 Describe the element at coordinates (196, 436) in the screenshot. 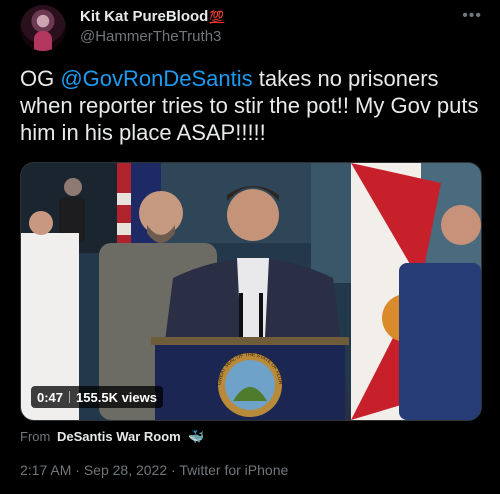

I see `whale-icon: 🐳` at that location.